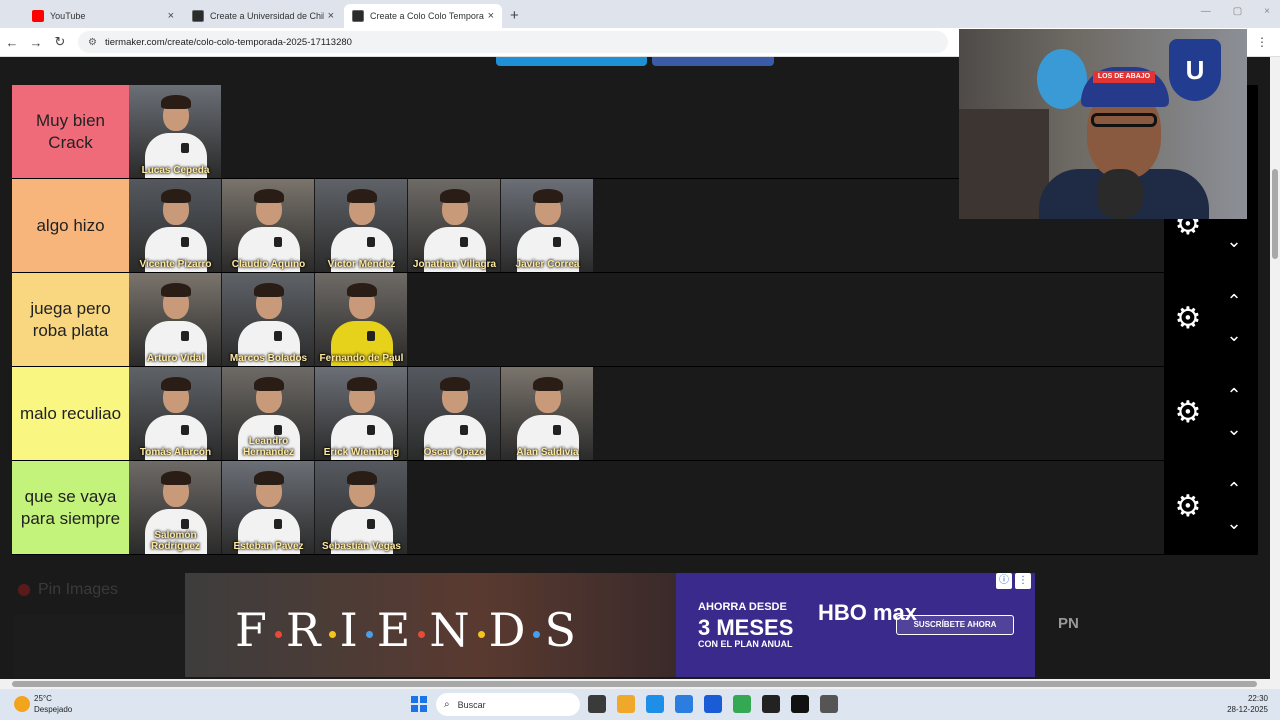 The image size is (1280, 720). Describe the element at coordinates (70, 225) in the screenshot. I see `tier-label: algo hizo` at that location.